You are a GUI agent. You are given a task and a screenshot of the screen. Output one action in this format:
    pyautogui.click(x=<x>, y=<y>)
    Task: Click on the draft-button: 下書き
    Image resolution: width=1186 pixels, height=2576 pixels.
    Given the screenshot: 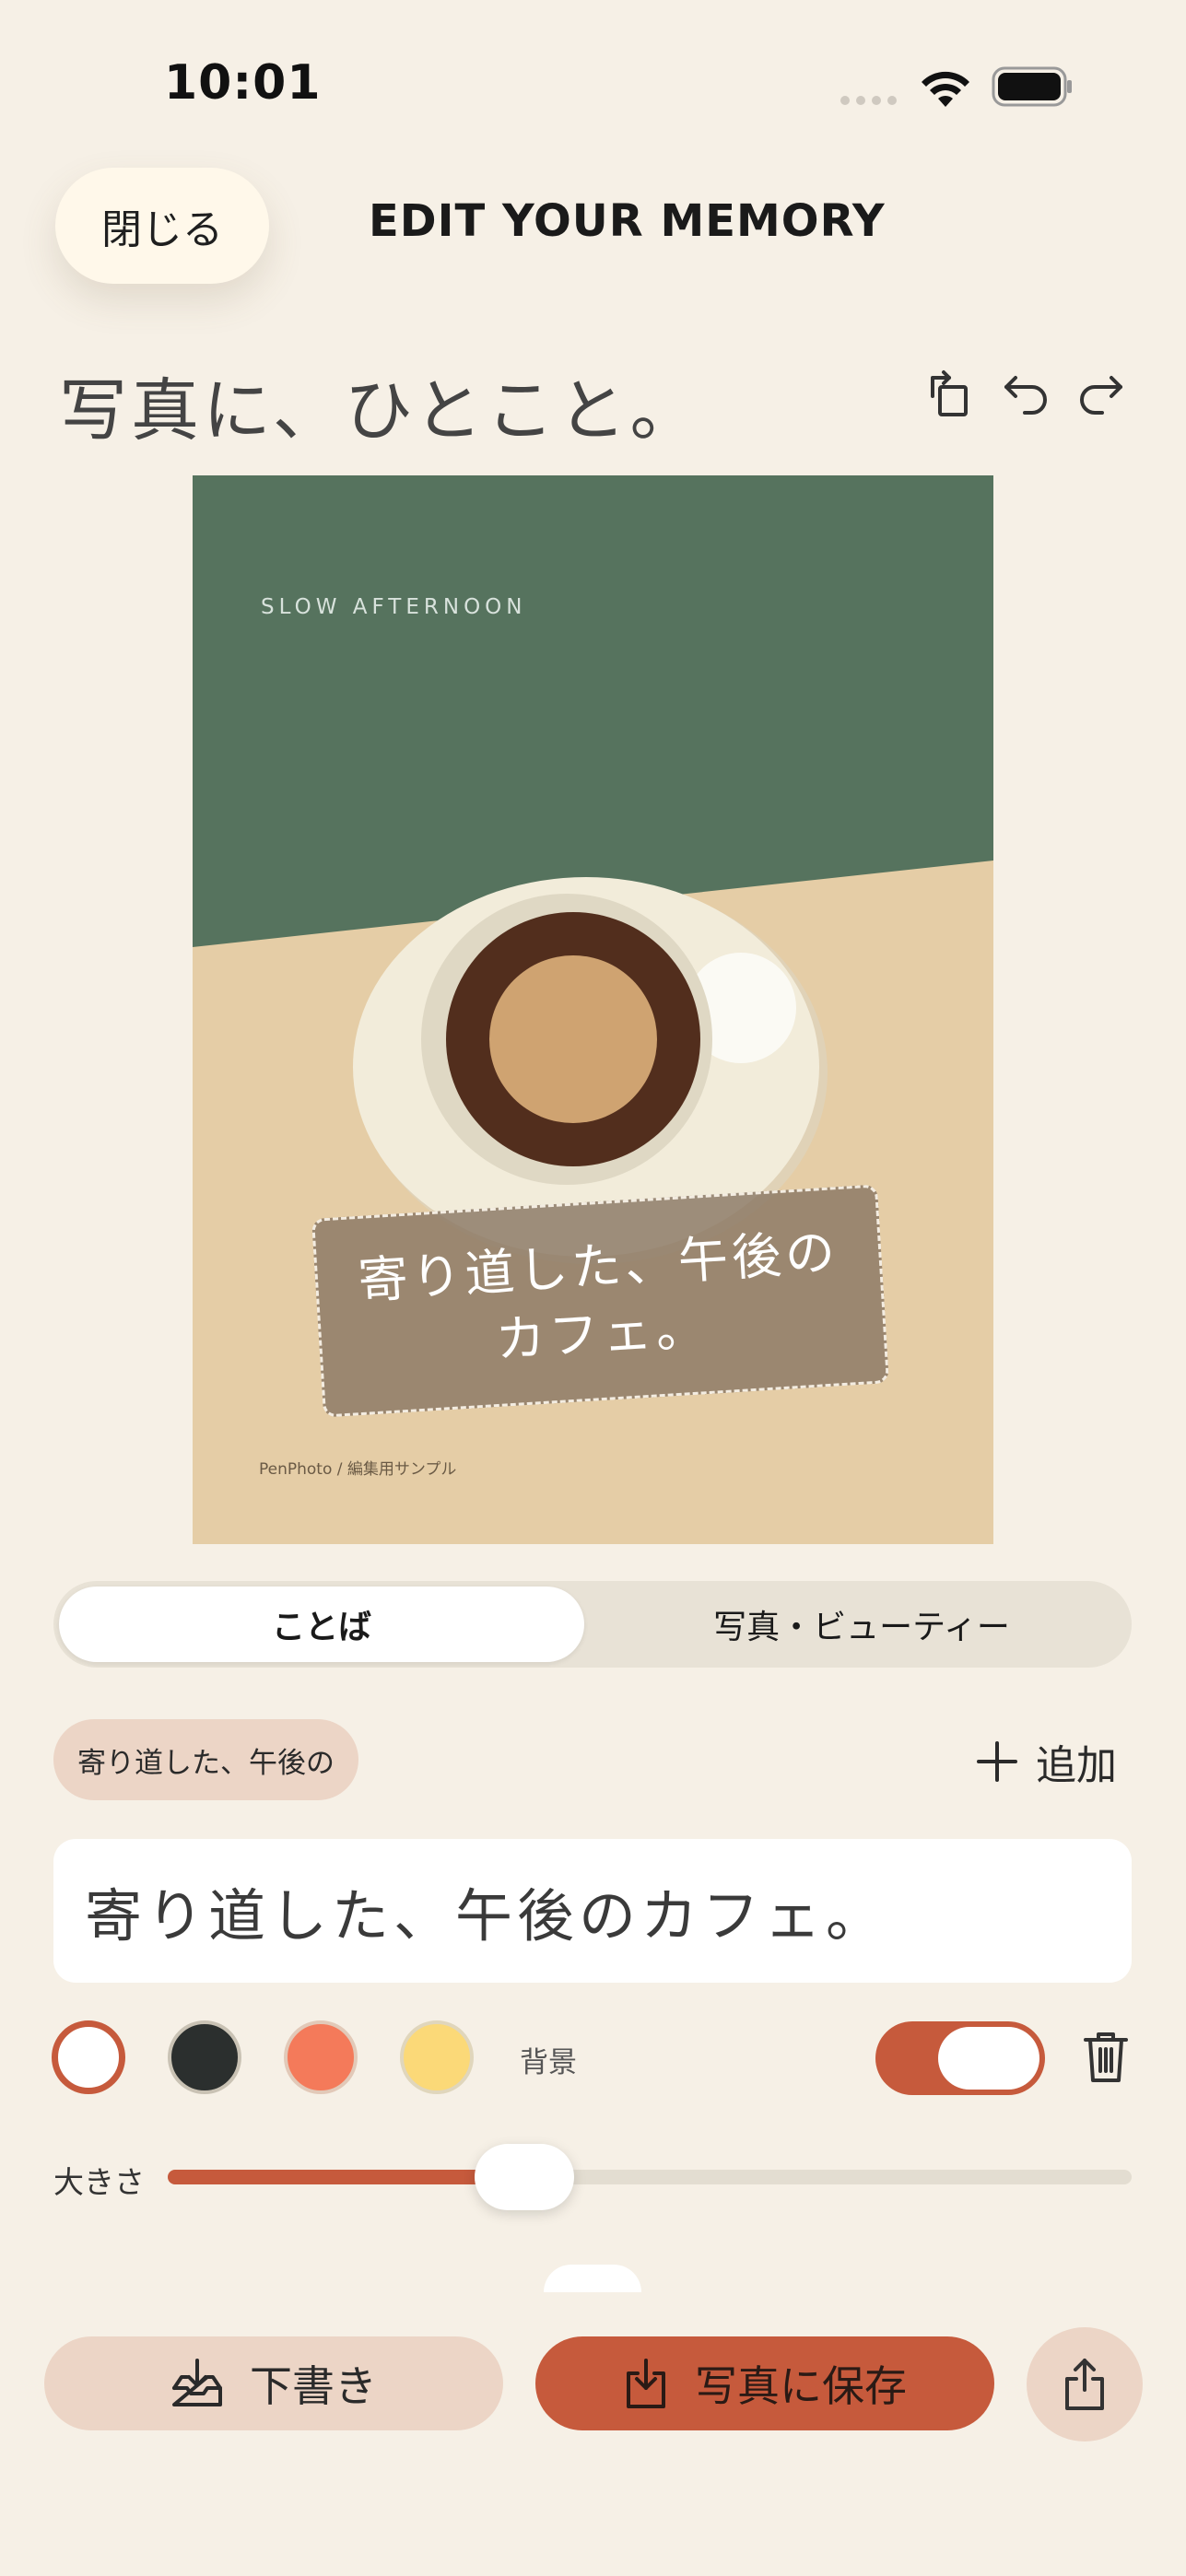 What is the action you would take?
    pyautogui.click(x=273, y=2383)
    